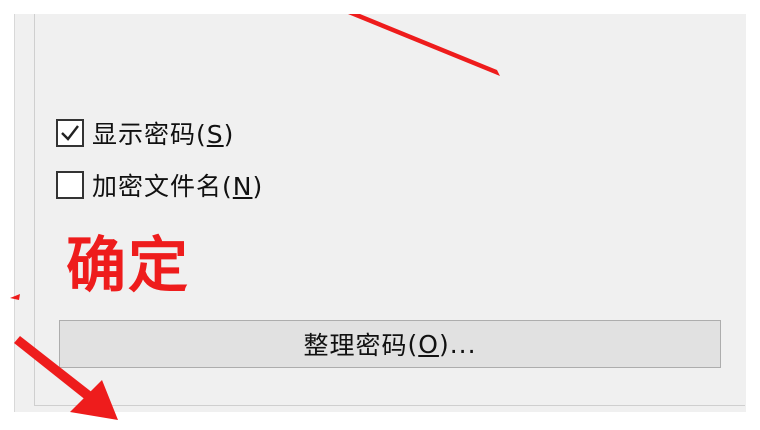 The height and width of the screenshot is (430, 760). I want to click on show-password-close-paren: ), so click(229, 134).